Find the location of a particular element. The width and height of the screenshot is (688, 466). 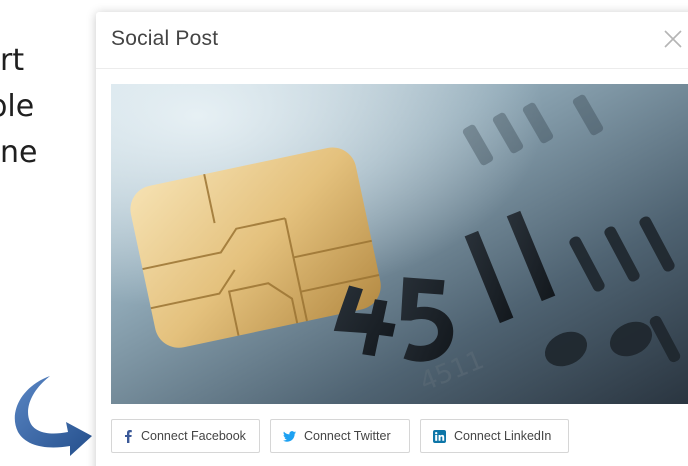

close-icon is located at coordinates (673, 39).